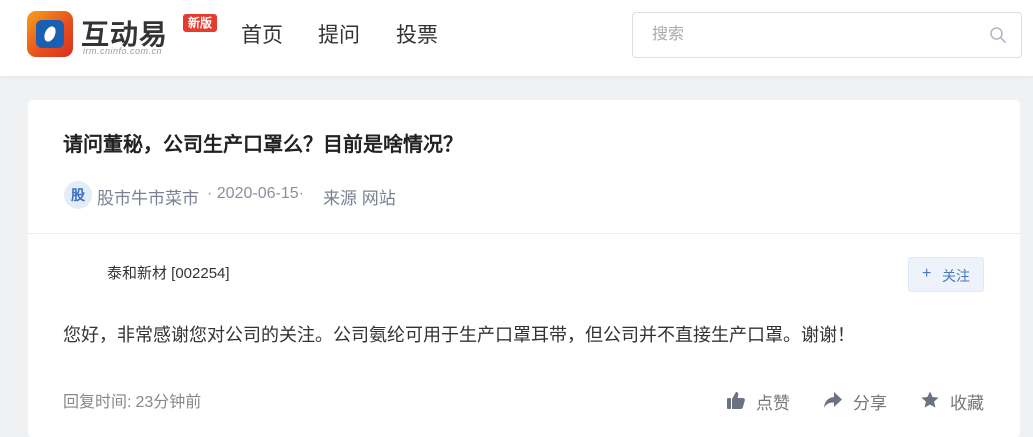 The width and height of the screenshot is (1033, 437). What do you see at coordinates (998, 35) in the screenshot?
I see `search-icon` at bounding box center [998, 35].